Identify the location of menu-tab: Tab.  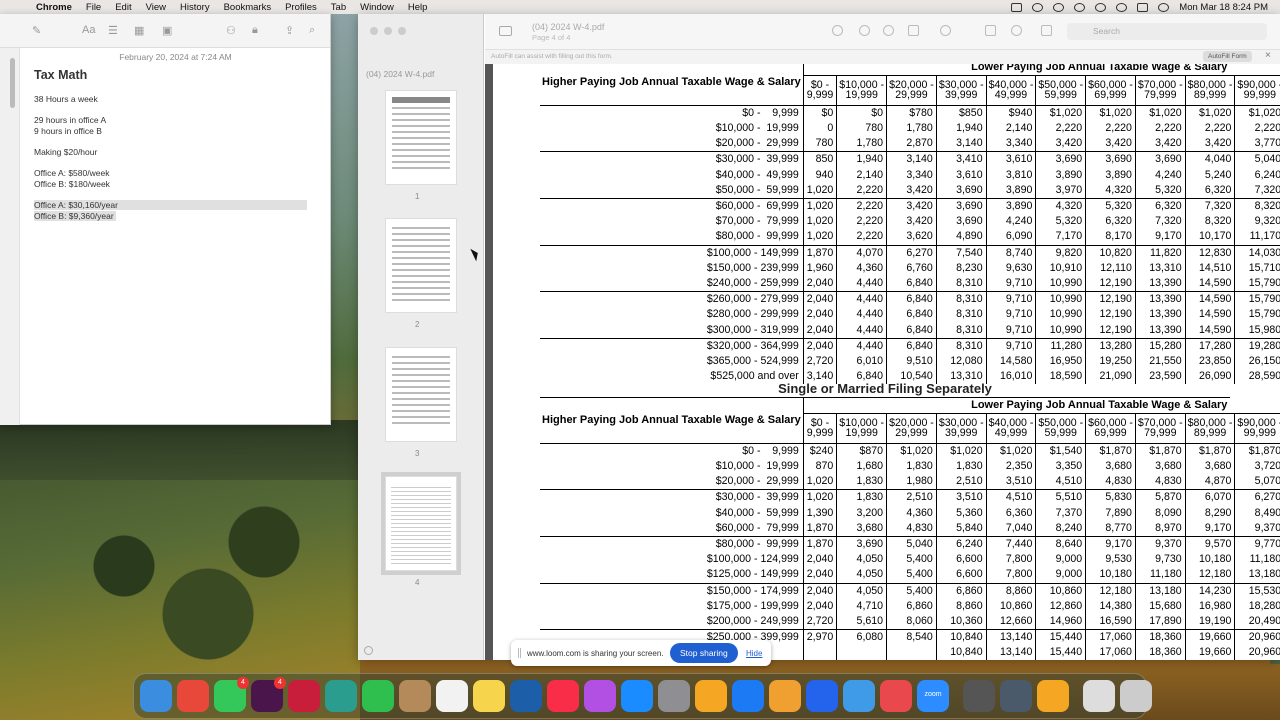
(338, 7).